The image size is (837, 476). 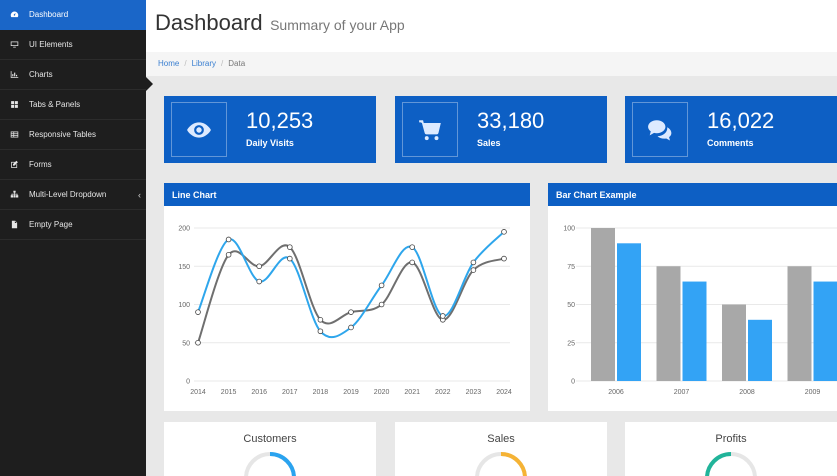 I want to click on stat-label: Daily Visits, so click(x=270, y=143).